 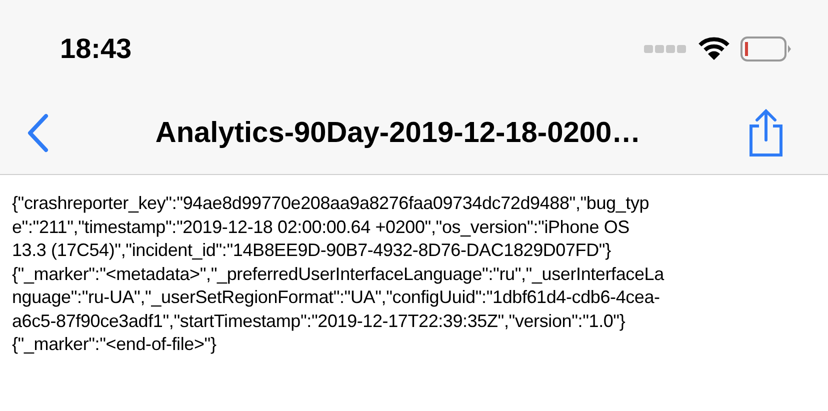 What do you see at coordinates (38, 133) in the screenshot?
I see `back-icon` at bounding box center [38, 133].